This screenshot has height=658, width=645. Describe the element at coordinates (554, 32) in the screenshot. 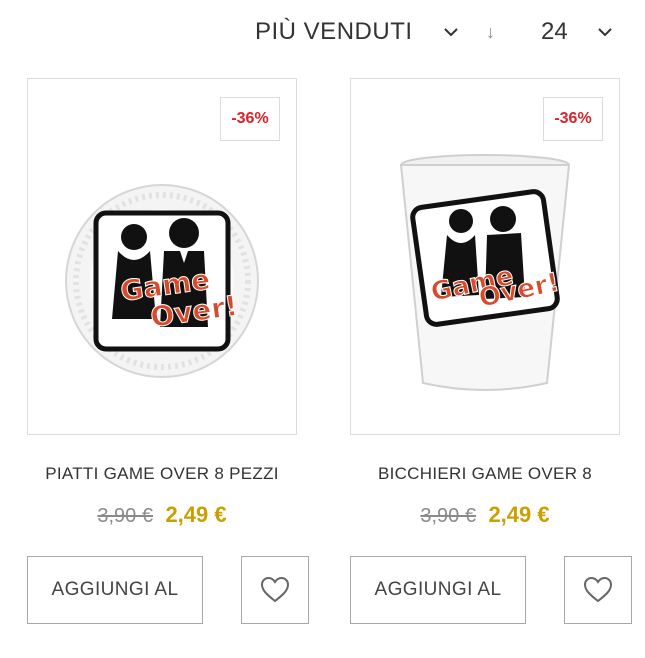

I see `per-page-select: 24` at that location.